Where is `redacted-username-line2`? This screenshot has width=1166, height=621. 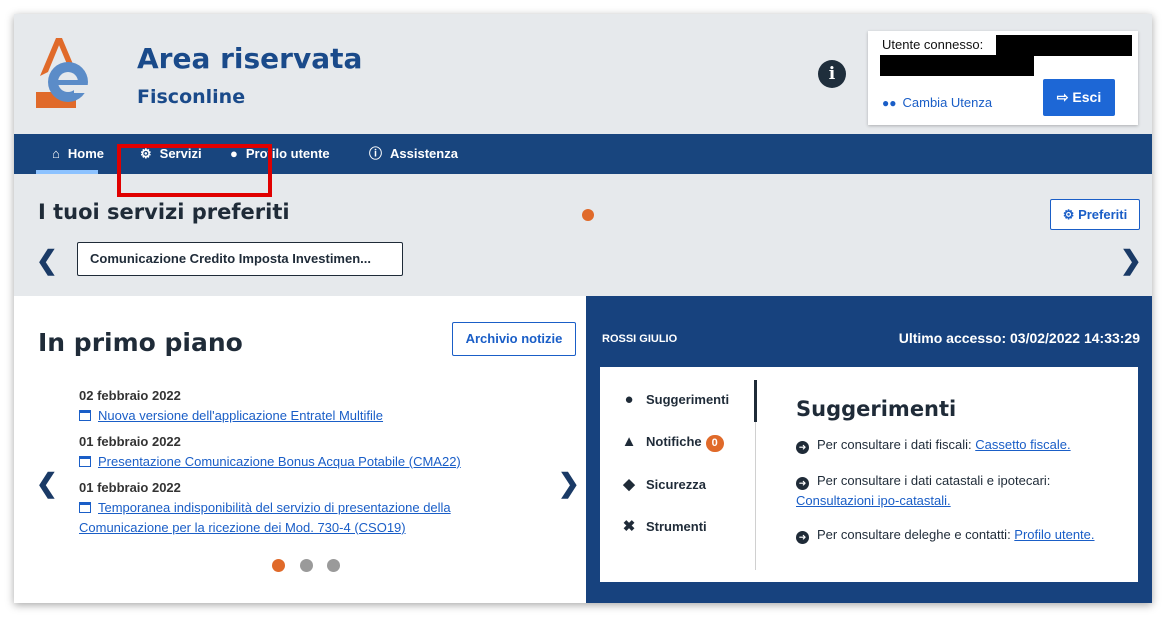 redacted-username-line2 is located at coordinates (957, 65).